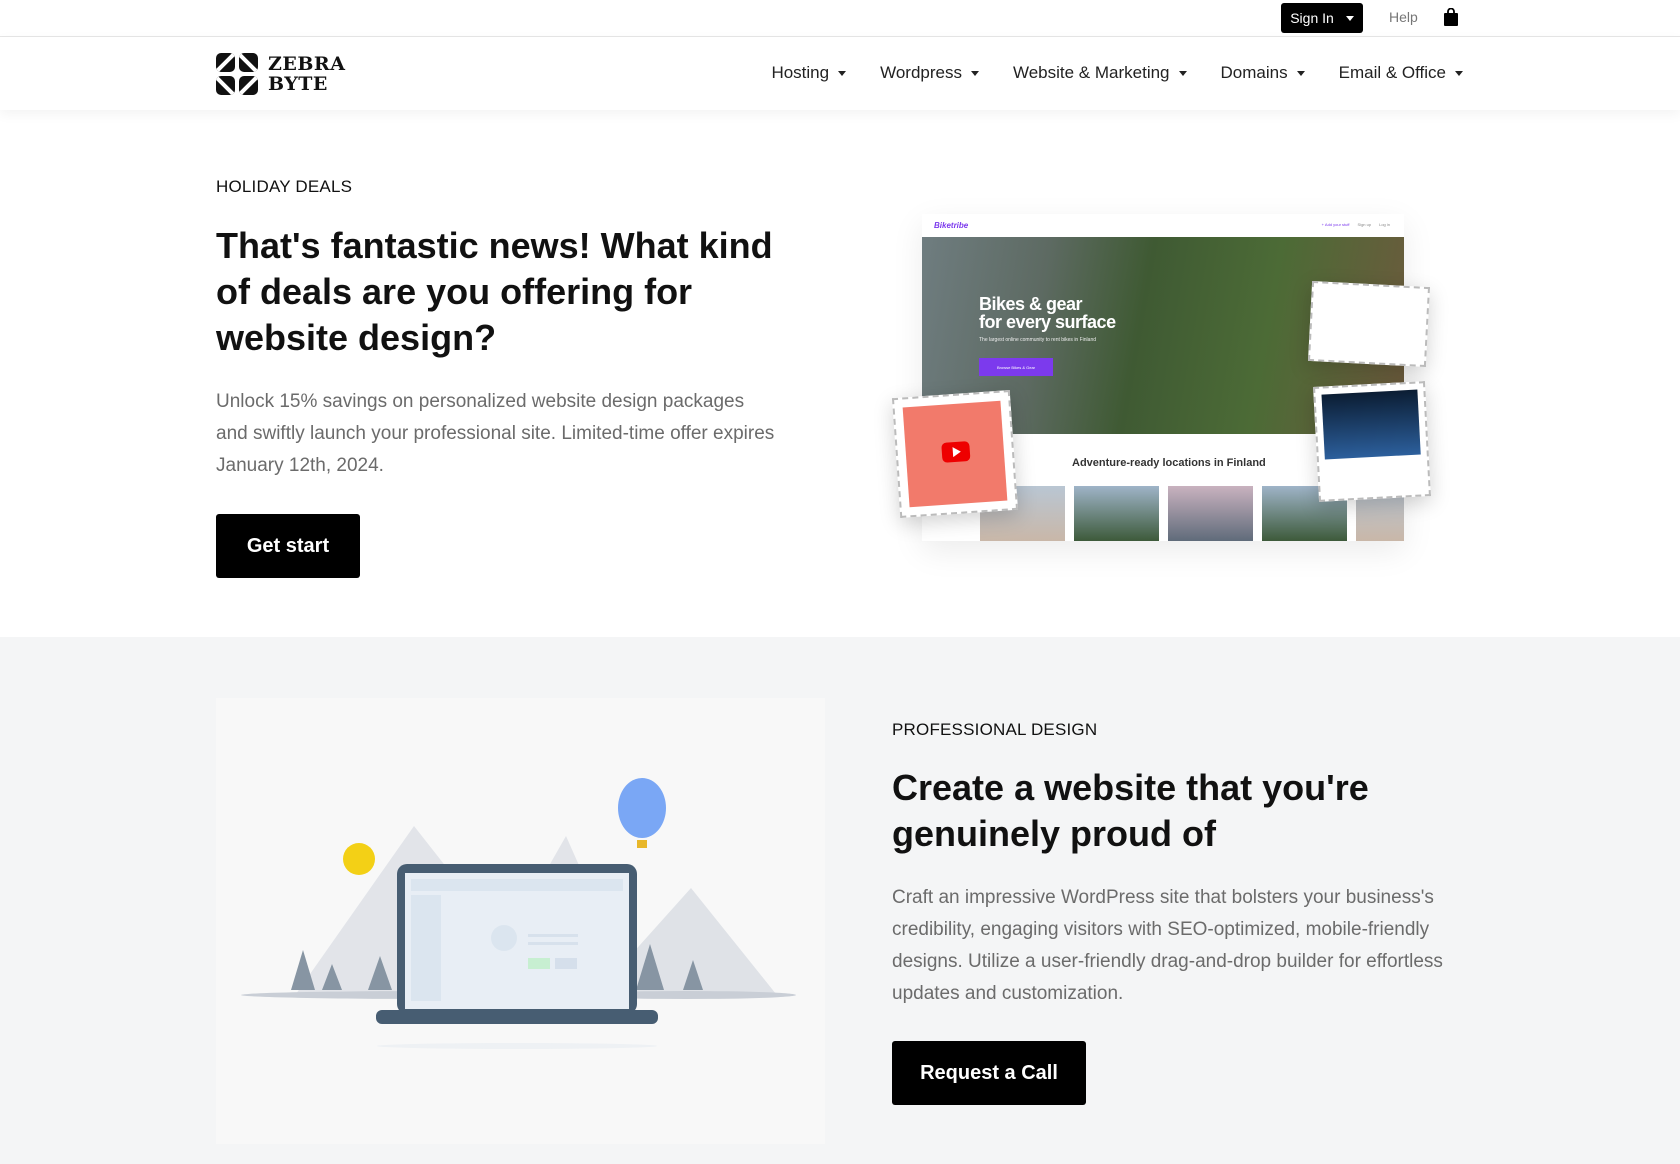  I want to click on request-call-button: Request a Call, so click(989, 1073).